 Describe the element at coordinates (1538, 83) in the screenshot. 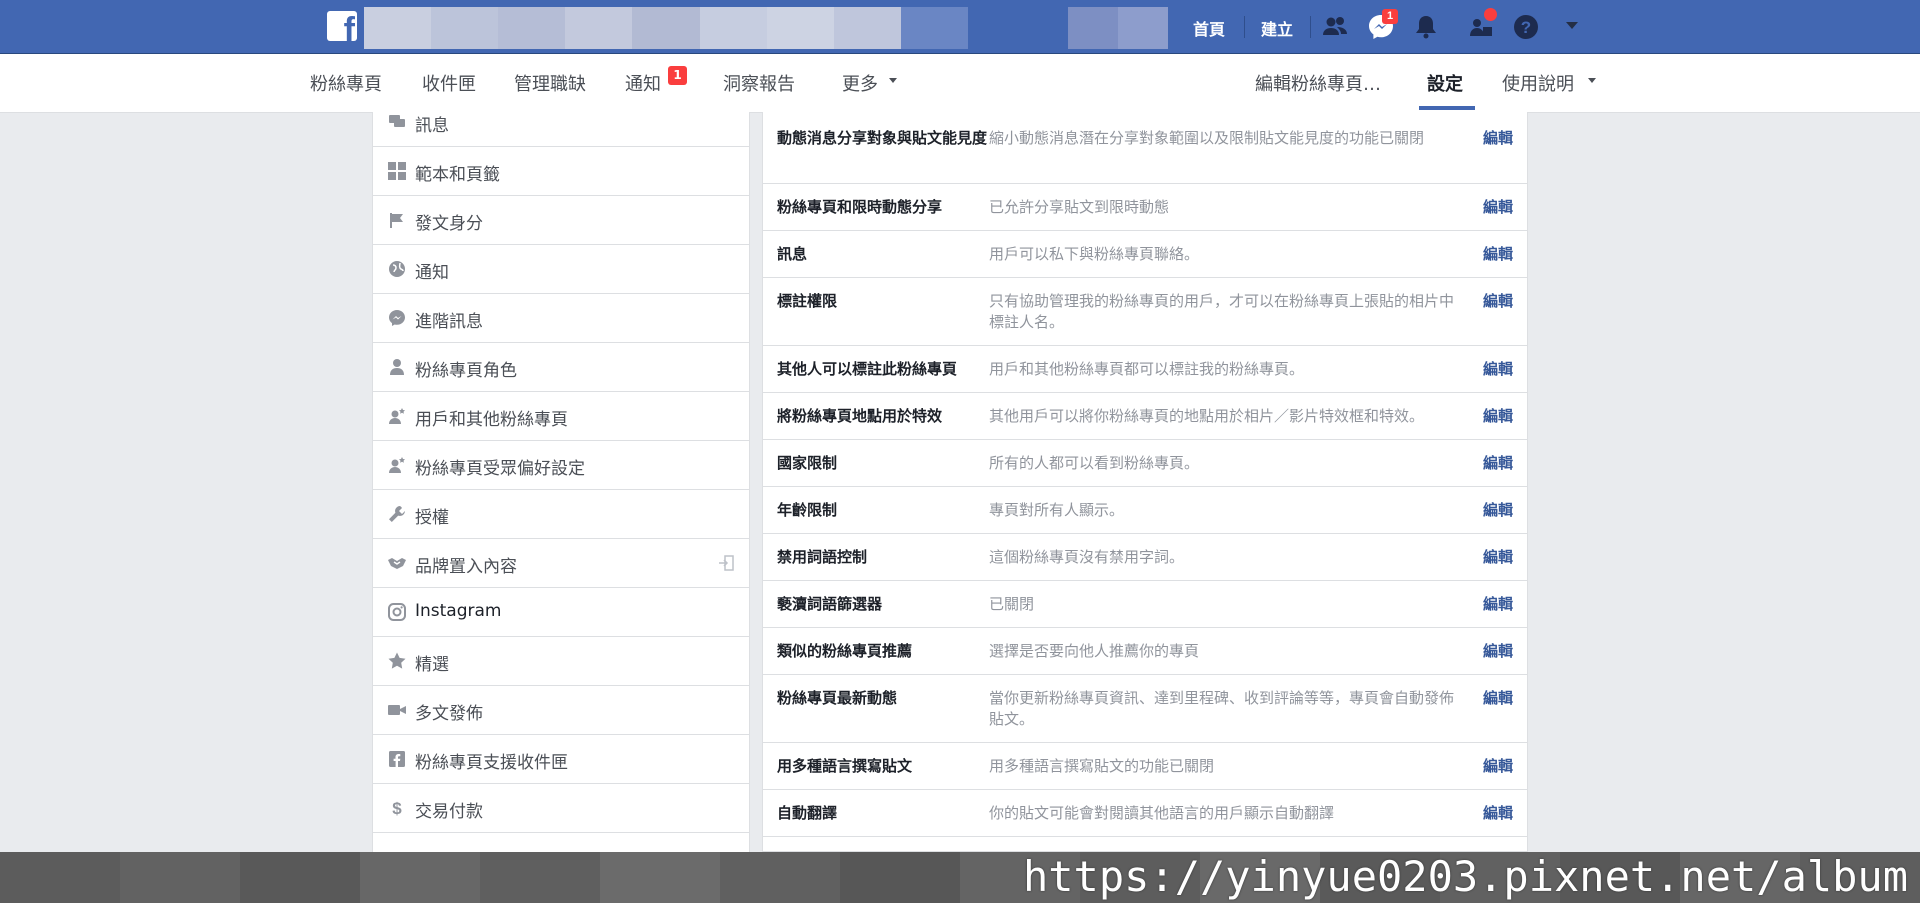

I see `tab-help: 使用說明` at that location.